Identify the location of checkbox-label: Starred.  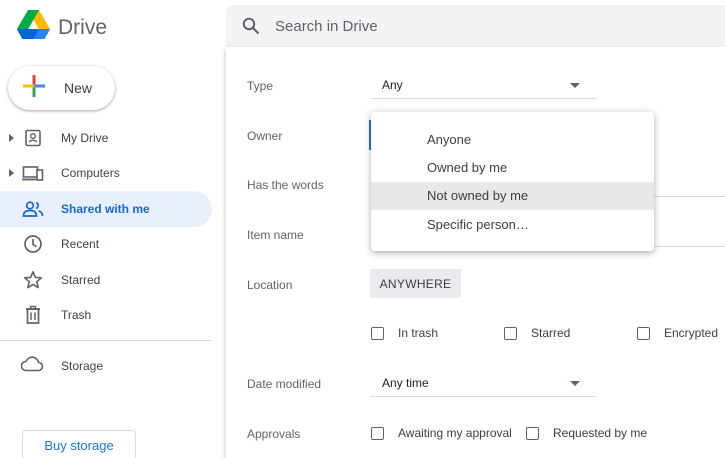
(551, 333).